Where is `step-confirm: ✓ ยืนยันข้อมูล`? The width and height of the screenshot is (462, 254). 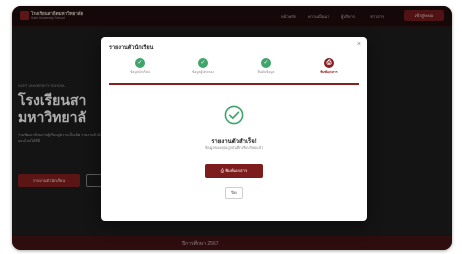
step-confirm: ✓ ยืนยันข้อมูล is located at coordinates (266, 66).